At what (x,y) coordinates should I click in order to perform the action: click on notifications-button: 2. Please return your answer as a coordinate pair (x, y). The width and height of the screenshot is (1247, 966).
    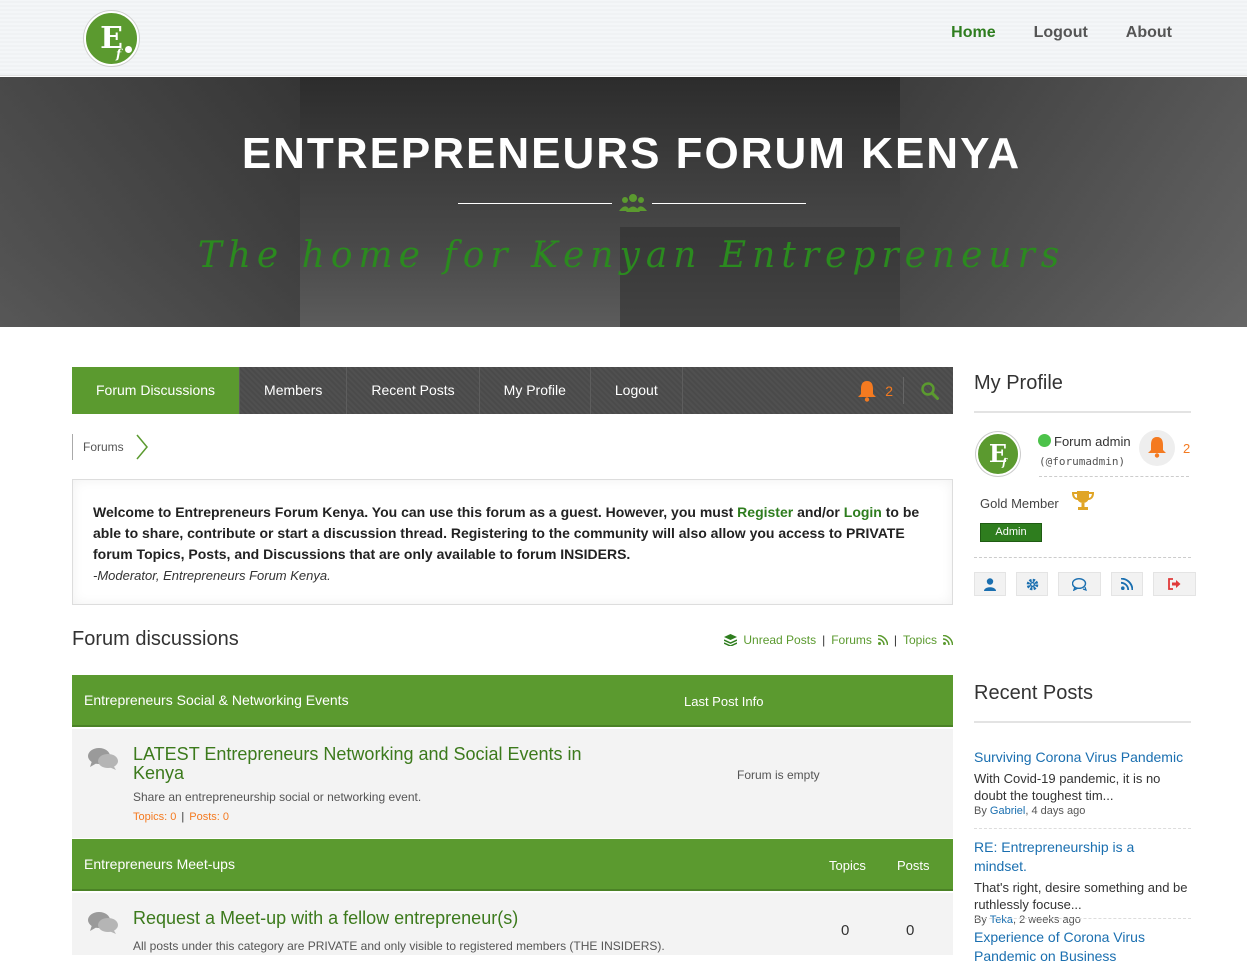
    Looking at the image, I should click on (875, 390).